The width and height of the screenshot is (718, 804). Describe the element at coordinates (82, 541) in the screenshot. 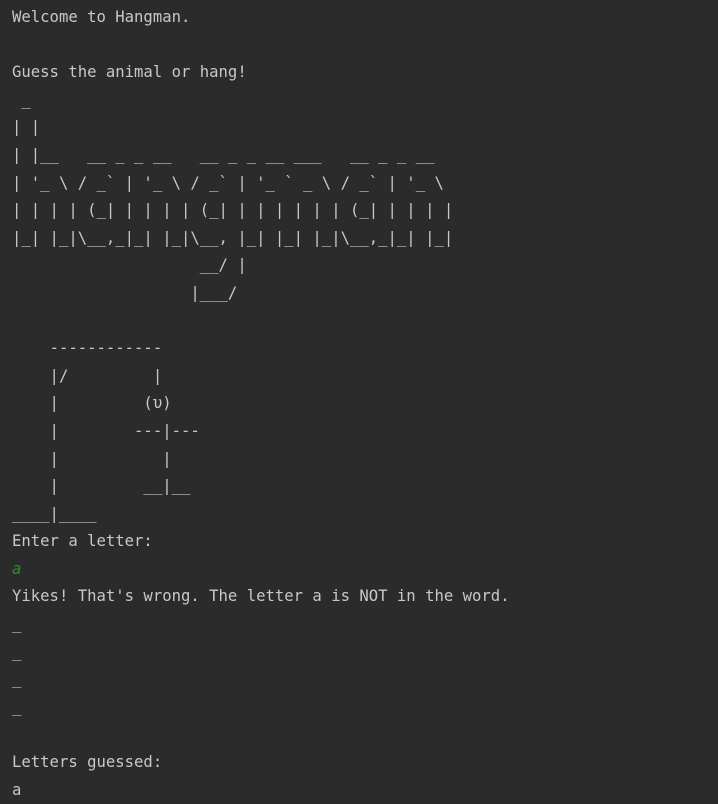

I see `enter-letter-prompt: Enter a letter:` at that location.